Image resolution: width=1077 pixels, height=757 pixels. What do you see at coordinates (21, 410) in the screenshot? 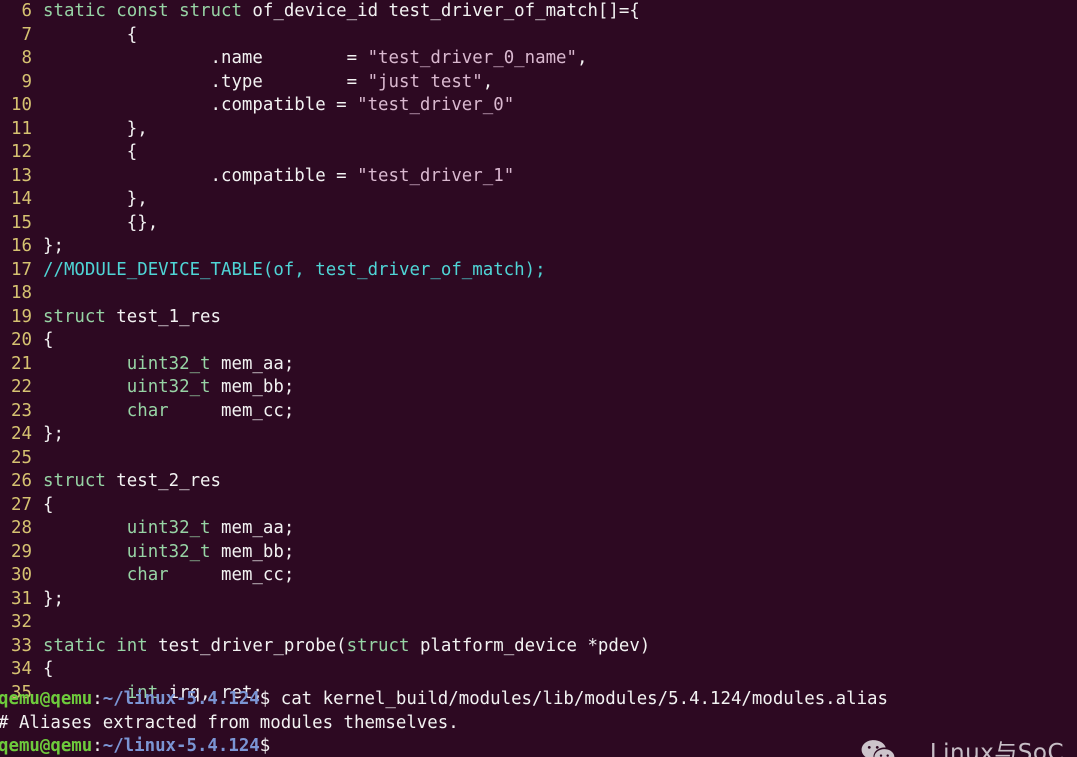
I see `line-number: 23` at bounding box center [21, 410].